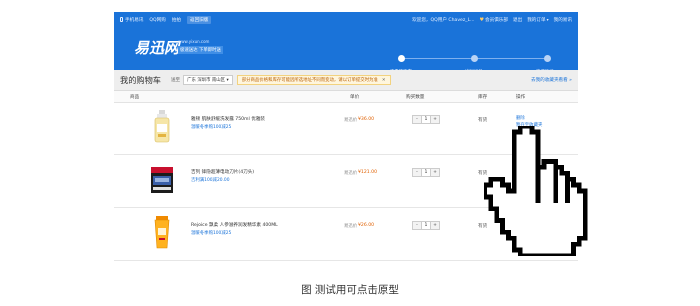  I want to click on phone-icon, so click(121, 19).